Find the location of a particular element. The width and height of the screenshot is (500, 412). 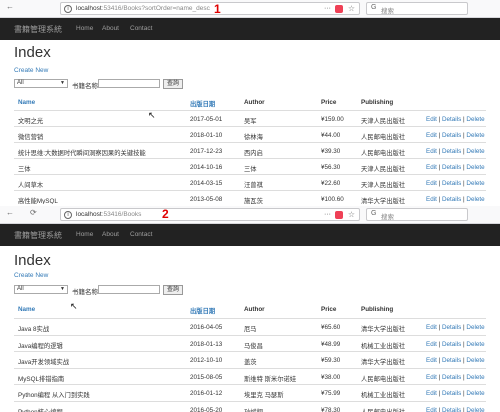

cell-price: ¥75.99 is located at coordinates (331, 393).